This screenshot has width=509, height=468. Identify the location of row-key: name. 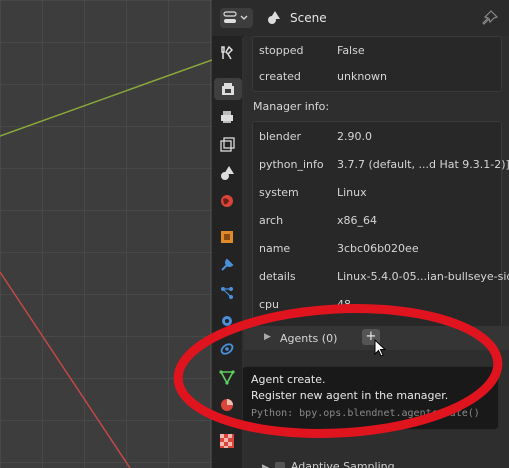
(275, 248).